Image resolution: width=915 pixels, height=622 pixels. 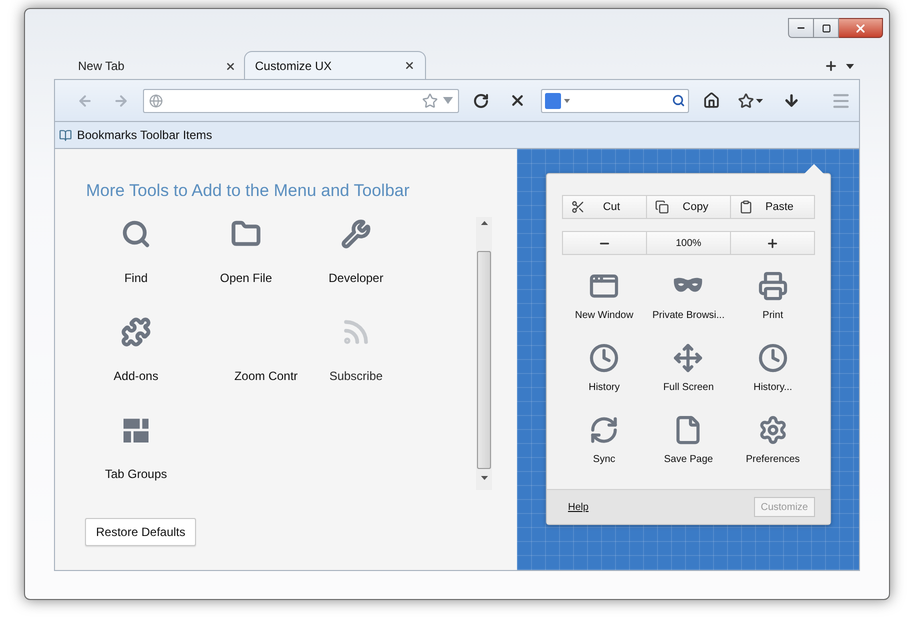 I want to click on scroll-down-icon, so click(x=484, y=478).